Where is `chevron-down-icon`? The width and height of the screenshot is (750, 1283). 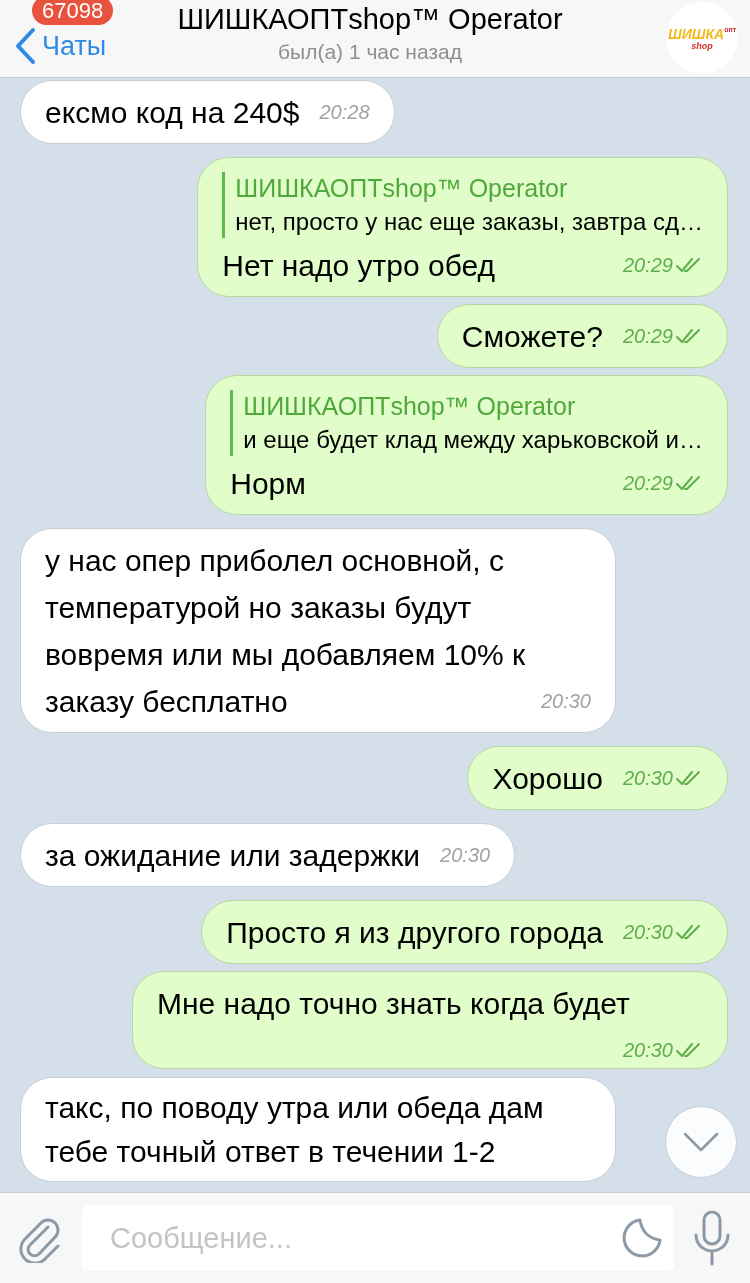
chevron-down-icon is located at coordinates (701, 1142).